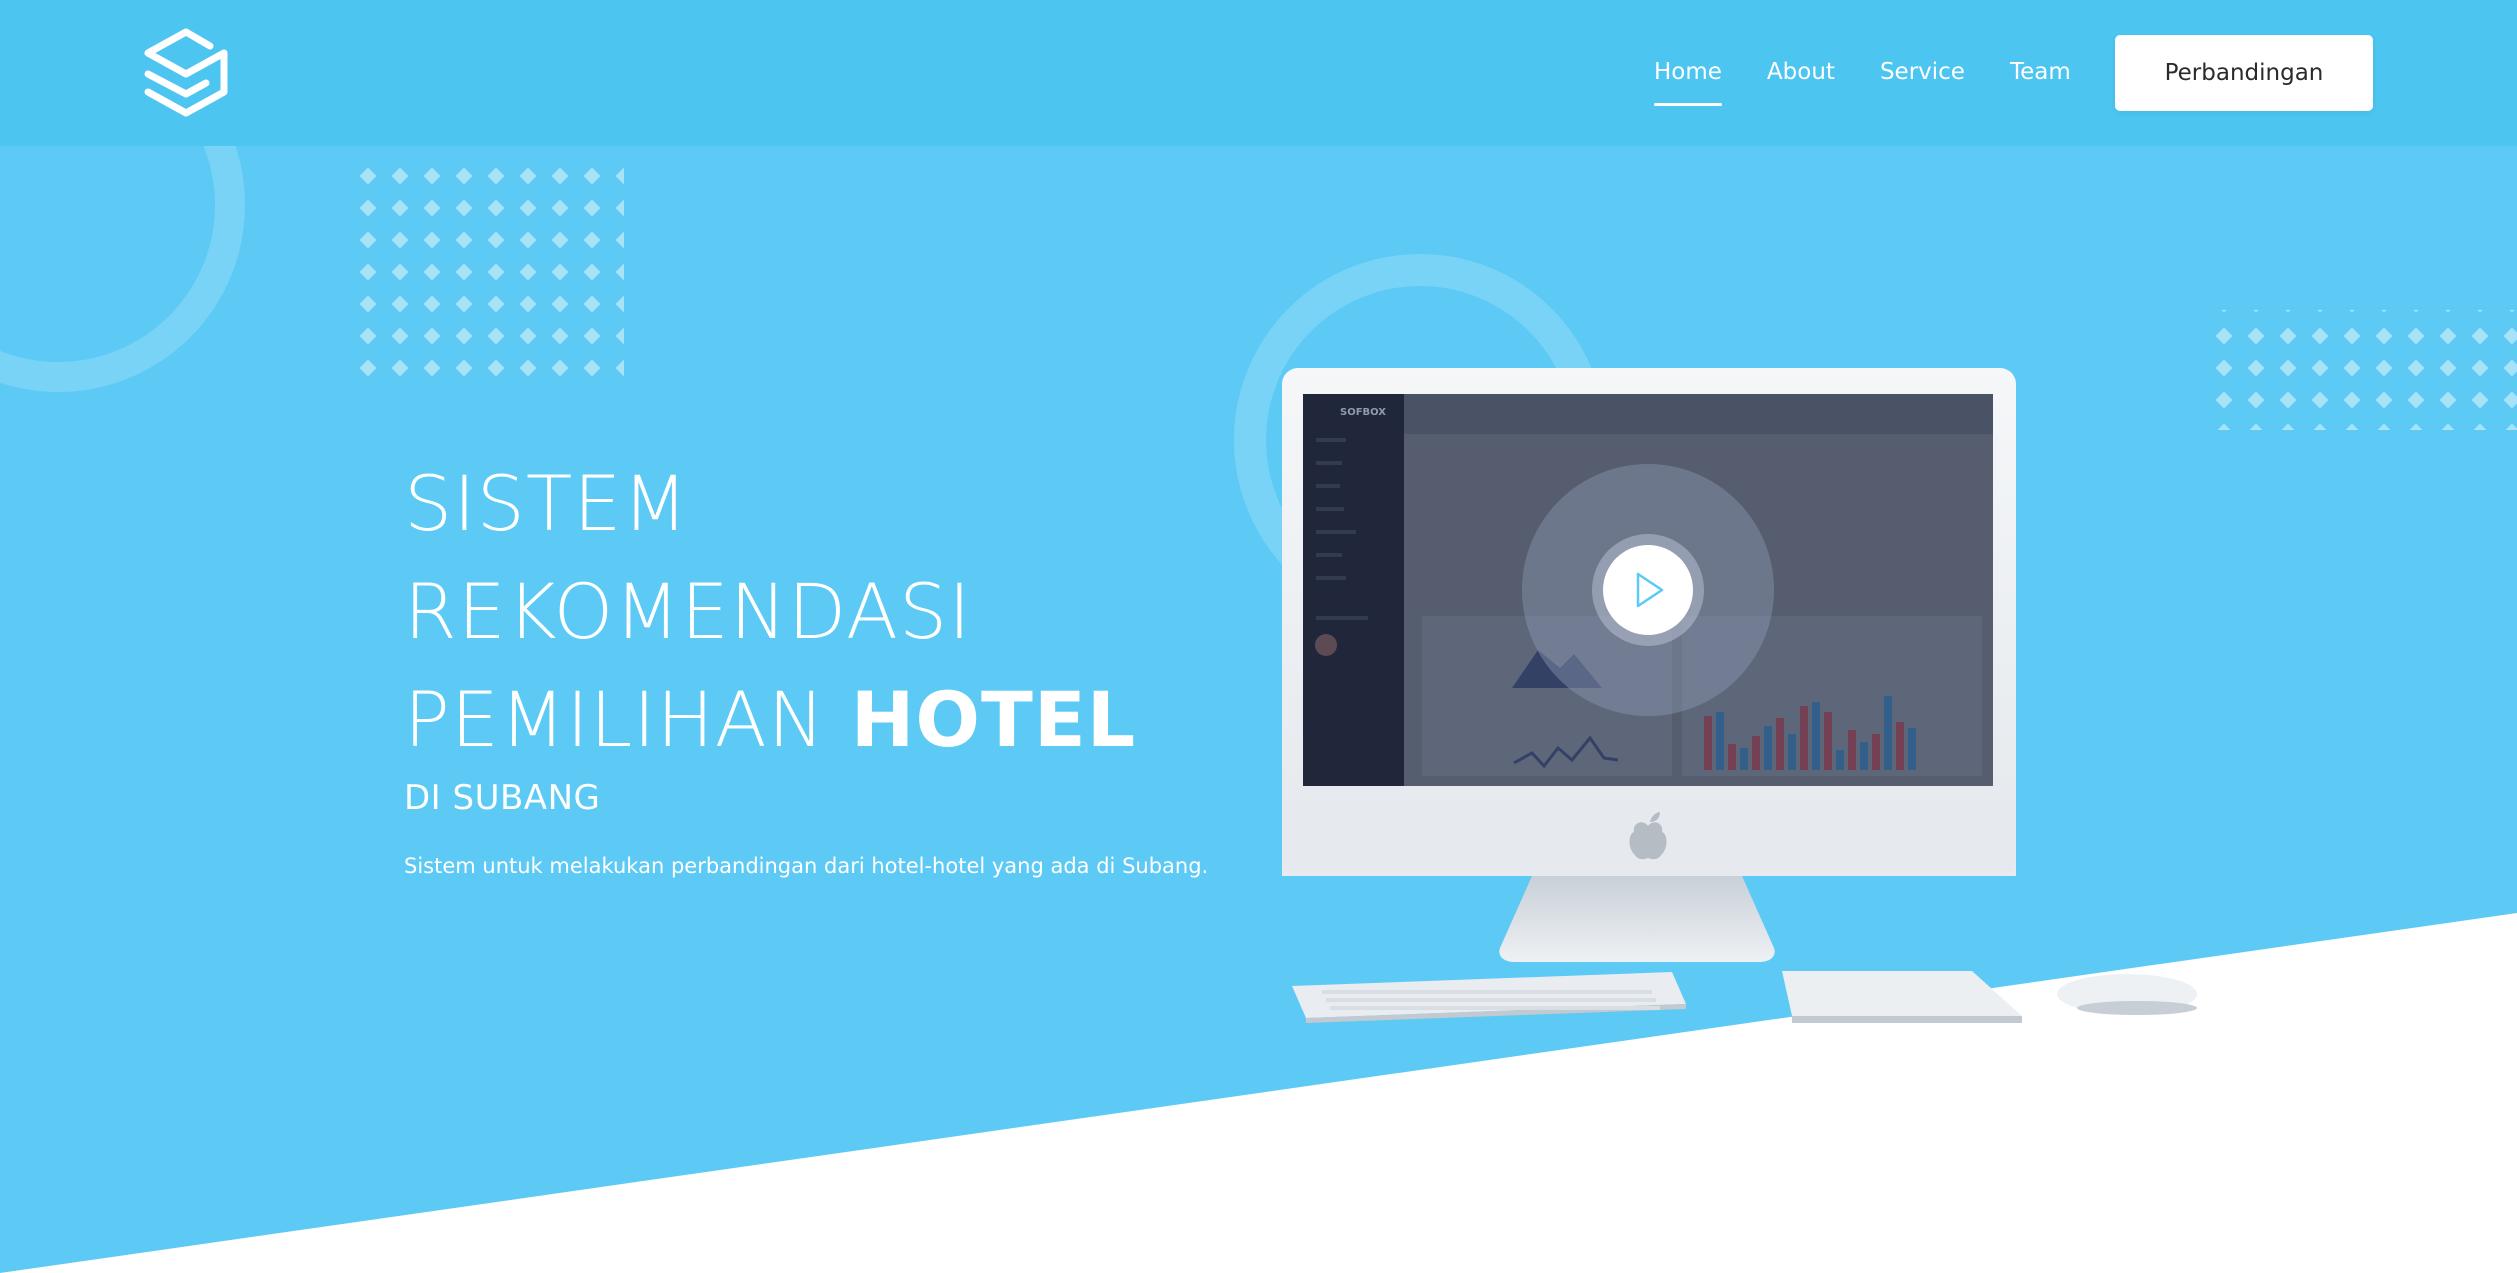 This screenshot has width=2517, height=1273. What do you see at coordinates (2364, 370) in the screenshot?
I see `decor-dots-right` at bounding box center [2364, 370].